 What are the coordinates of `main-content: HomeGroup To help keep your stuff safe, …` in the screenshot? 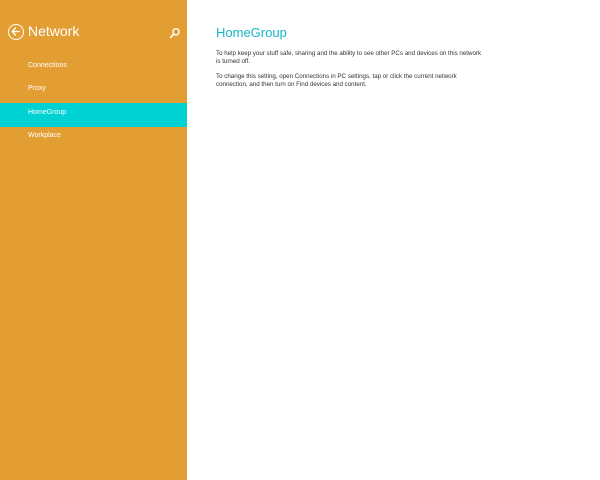 It's located at (356, 56).